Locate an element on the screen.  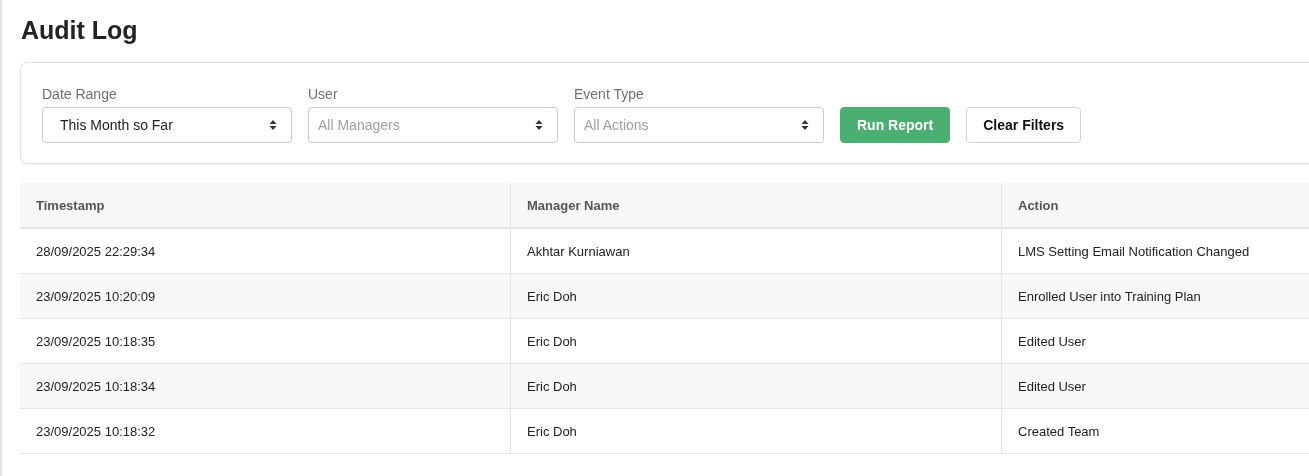
table-cell: 23/09/2025 10:18:35 is located at coordinates (265, 341).